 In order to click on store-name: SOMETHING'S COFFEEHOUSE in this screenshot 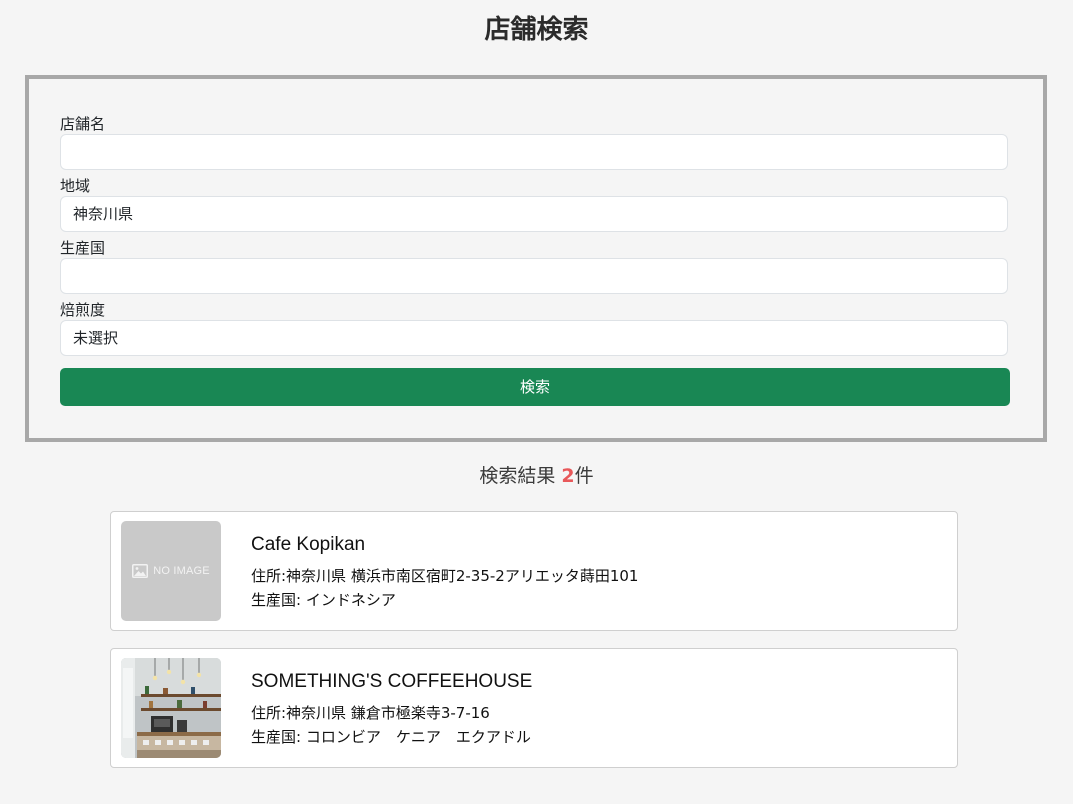, I will do `click(391, 682)`.